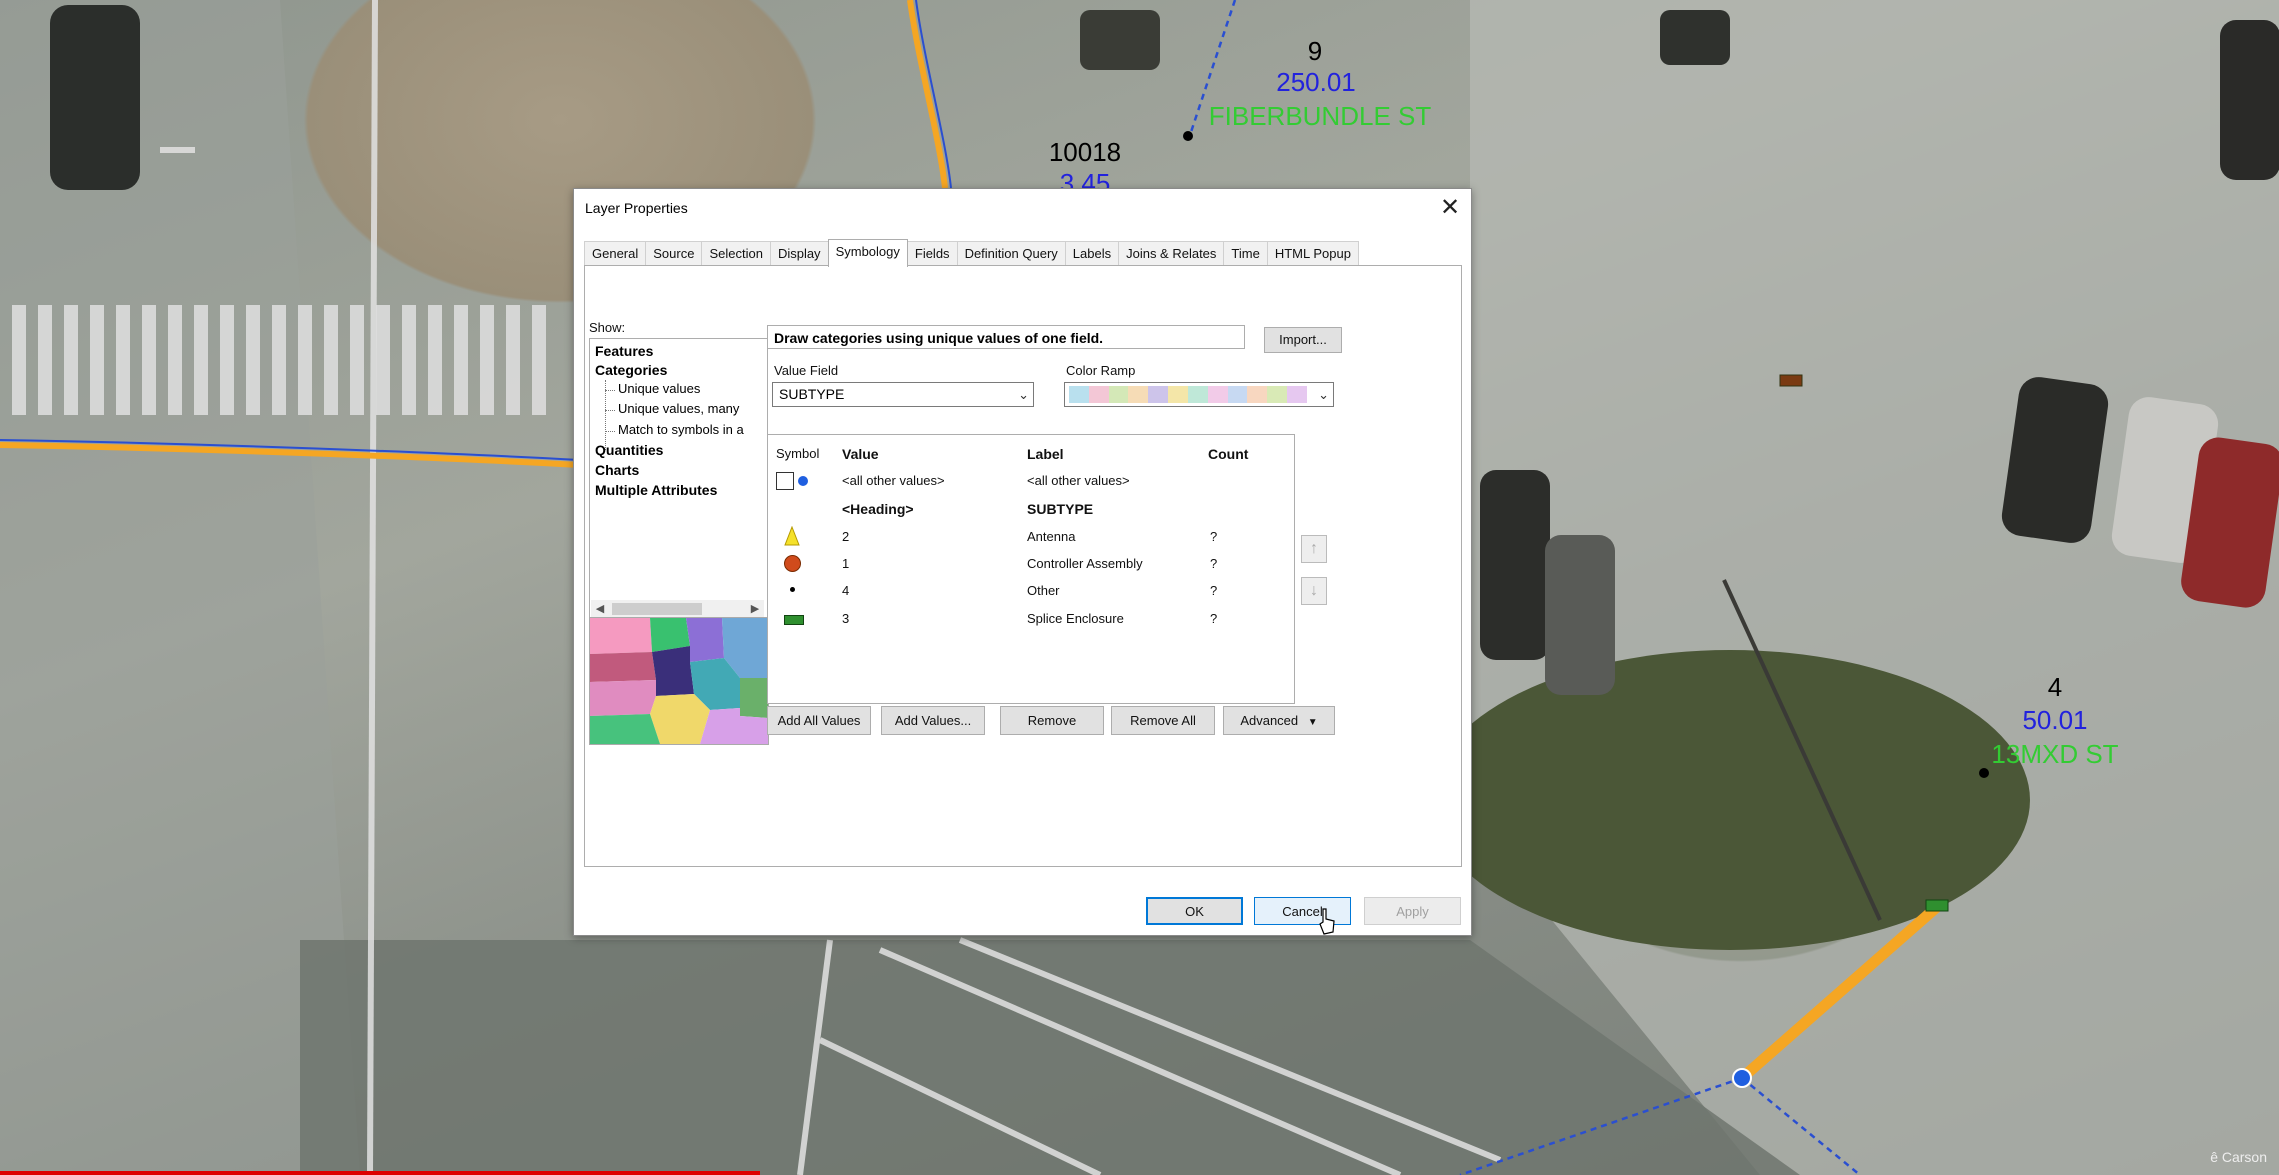 Image resolution: width=2279 pixels, height=1175 pixels. I want to click on progress-bar, so click(380, 1173).